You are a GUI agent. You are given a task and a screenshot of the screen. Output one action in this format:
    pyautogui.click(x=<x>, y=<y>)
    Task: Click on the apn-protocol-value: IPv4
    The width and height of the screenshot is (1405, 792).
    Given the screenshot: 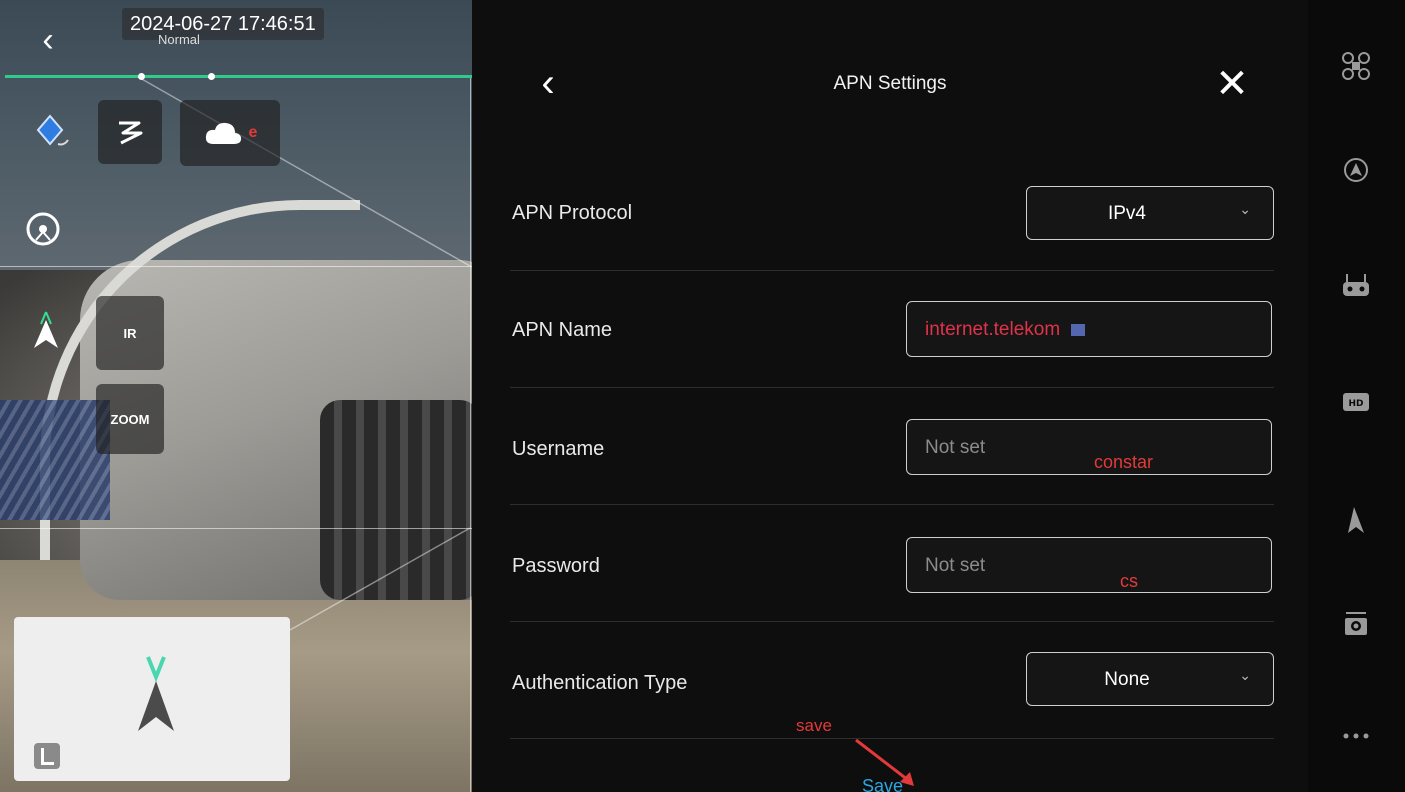 What is the action you would take?
    pyautogui.click(x=1127, y=213)
    